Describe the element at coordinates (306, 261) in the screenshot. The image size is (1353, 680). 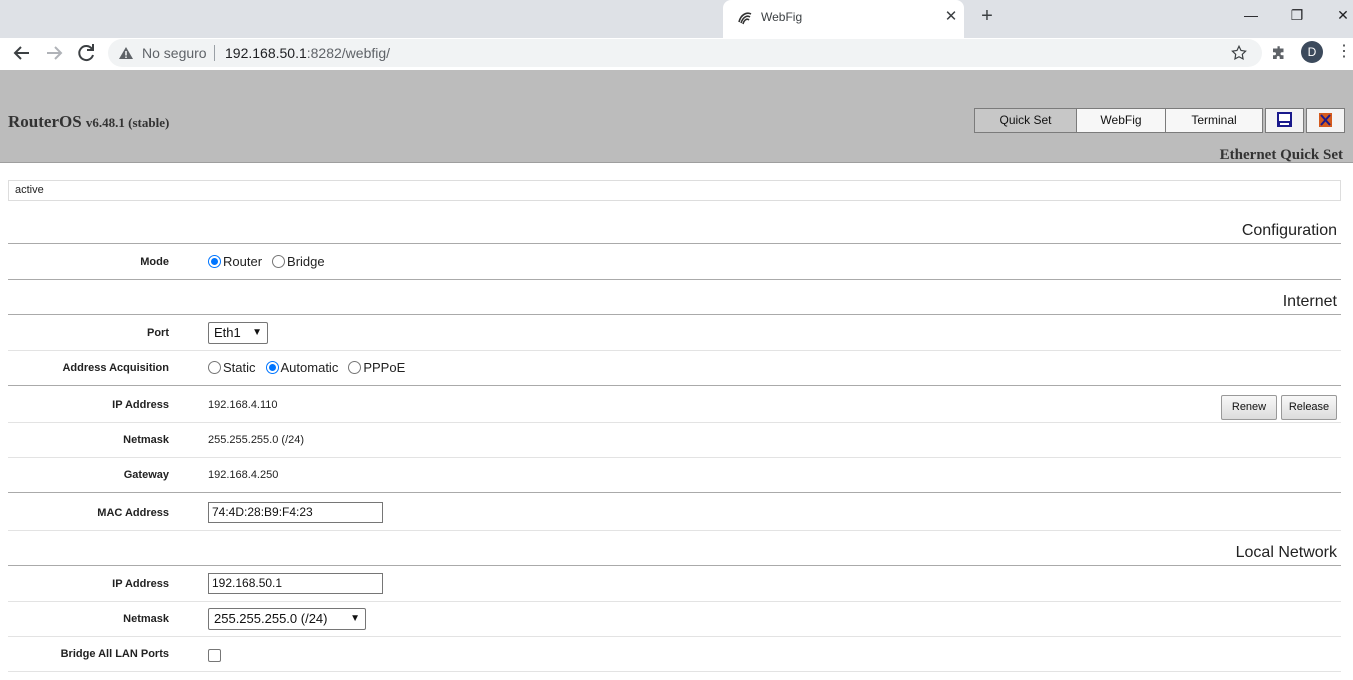
I see `mode-bridge-label: Bridge` at that location.